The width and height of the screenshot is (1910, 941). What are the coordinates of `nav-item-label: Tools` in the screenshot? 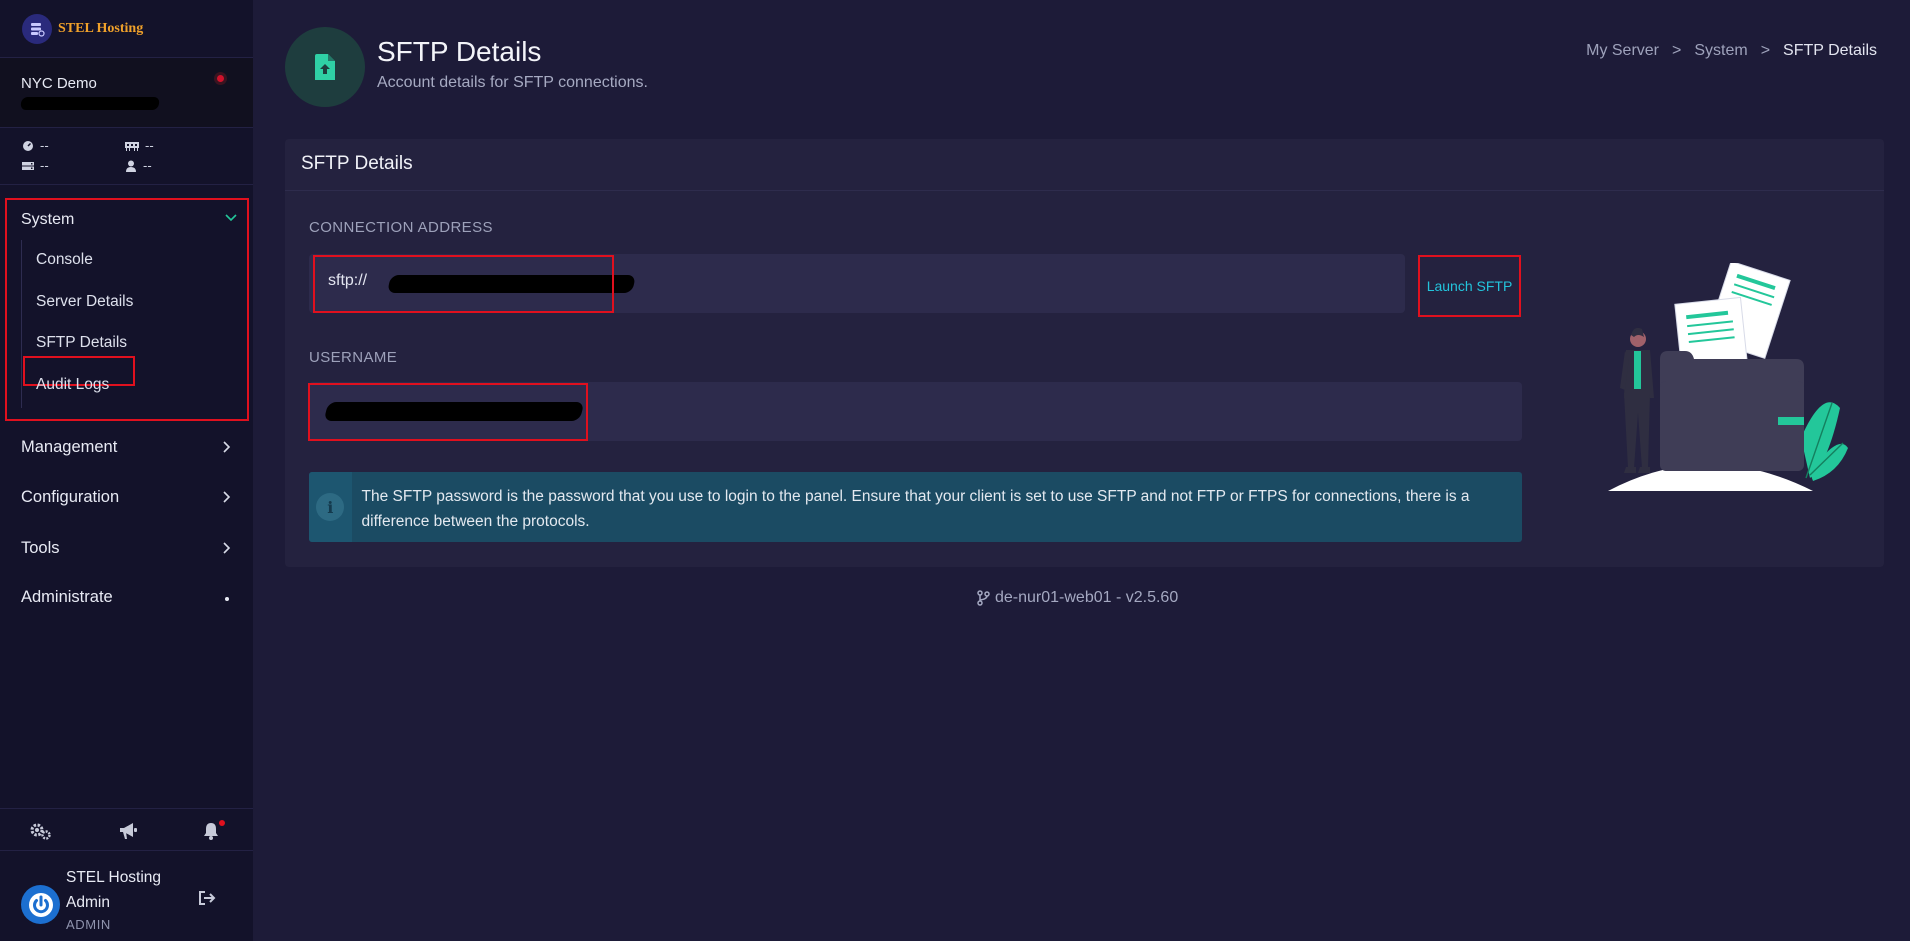 It's located at (40, 548).